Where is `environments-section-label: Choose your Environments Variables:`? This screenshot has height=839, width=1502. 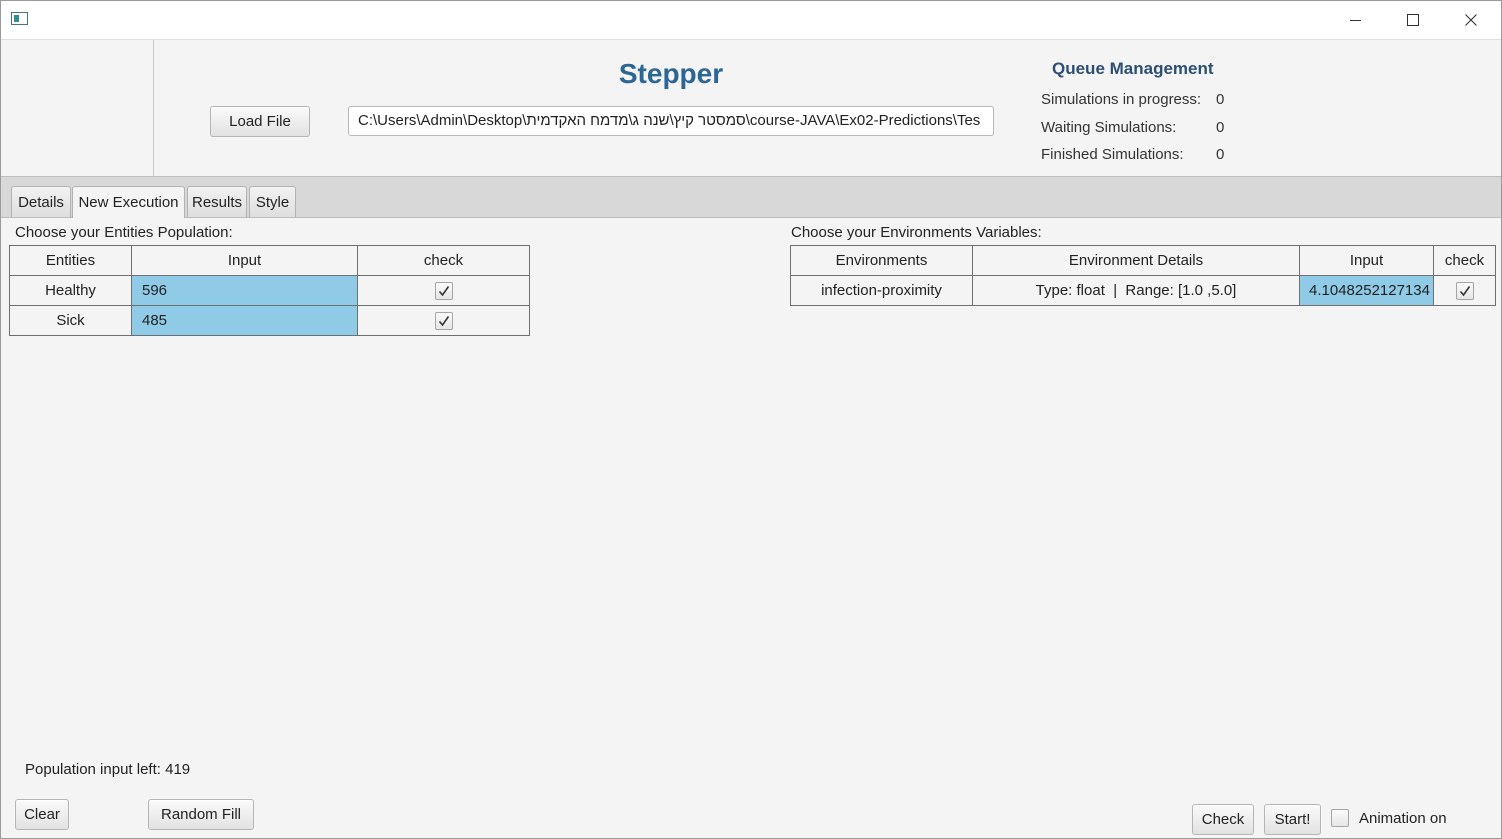 environments-section-label: Choose your Environments Variables: is located at coordinates (916, 232).